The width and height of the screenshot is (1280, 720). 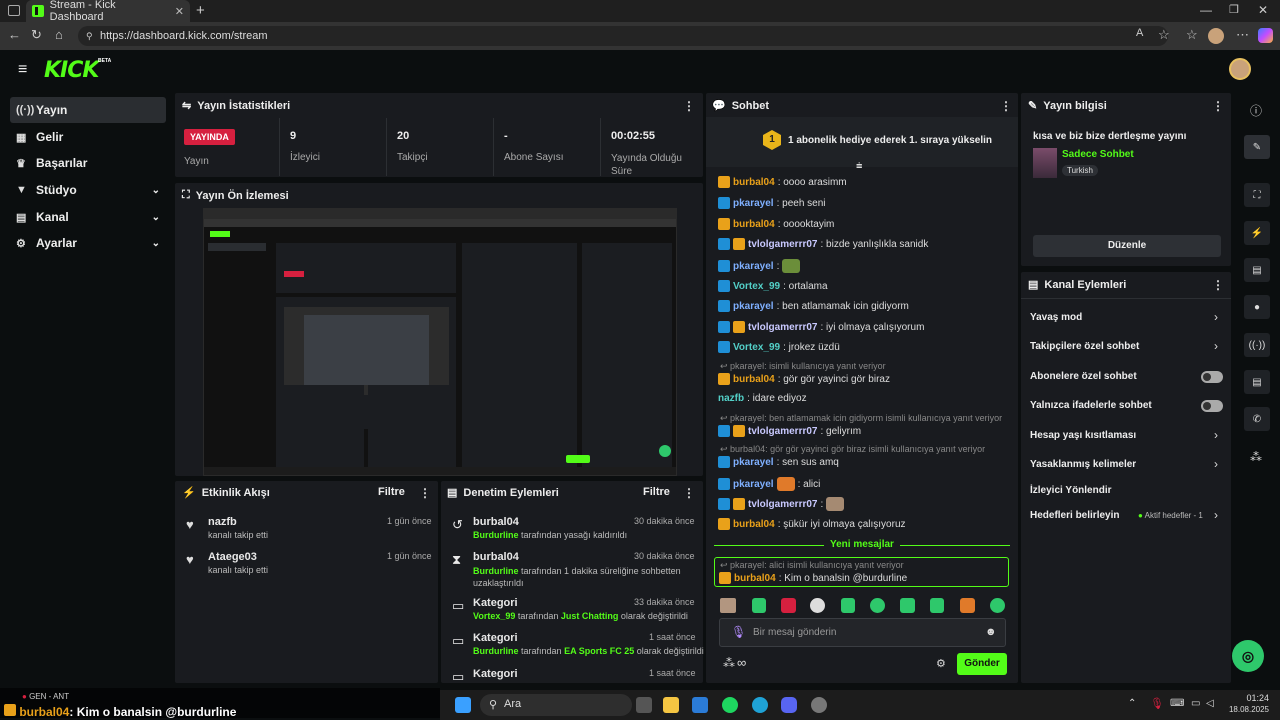 What do you see at coordinates (1257, 345) in the screenshot?
I see `broadcast-widget-icon: ((·))` at bounding box center [1257, 345].